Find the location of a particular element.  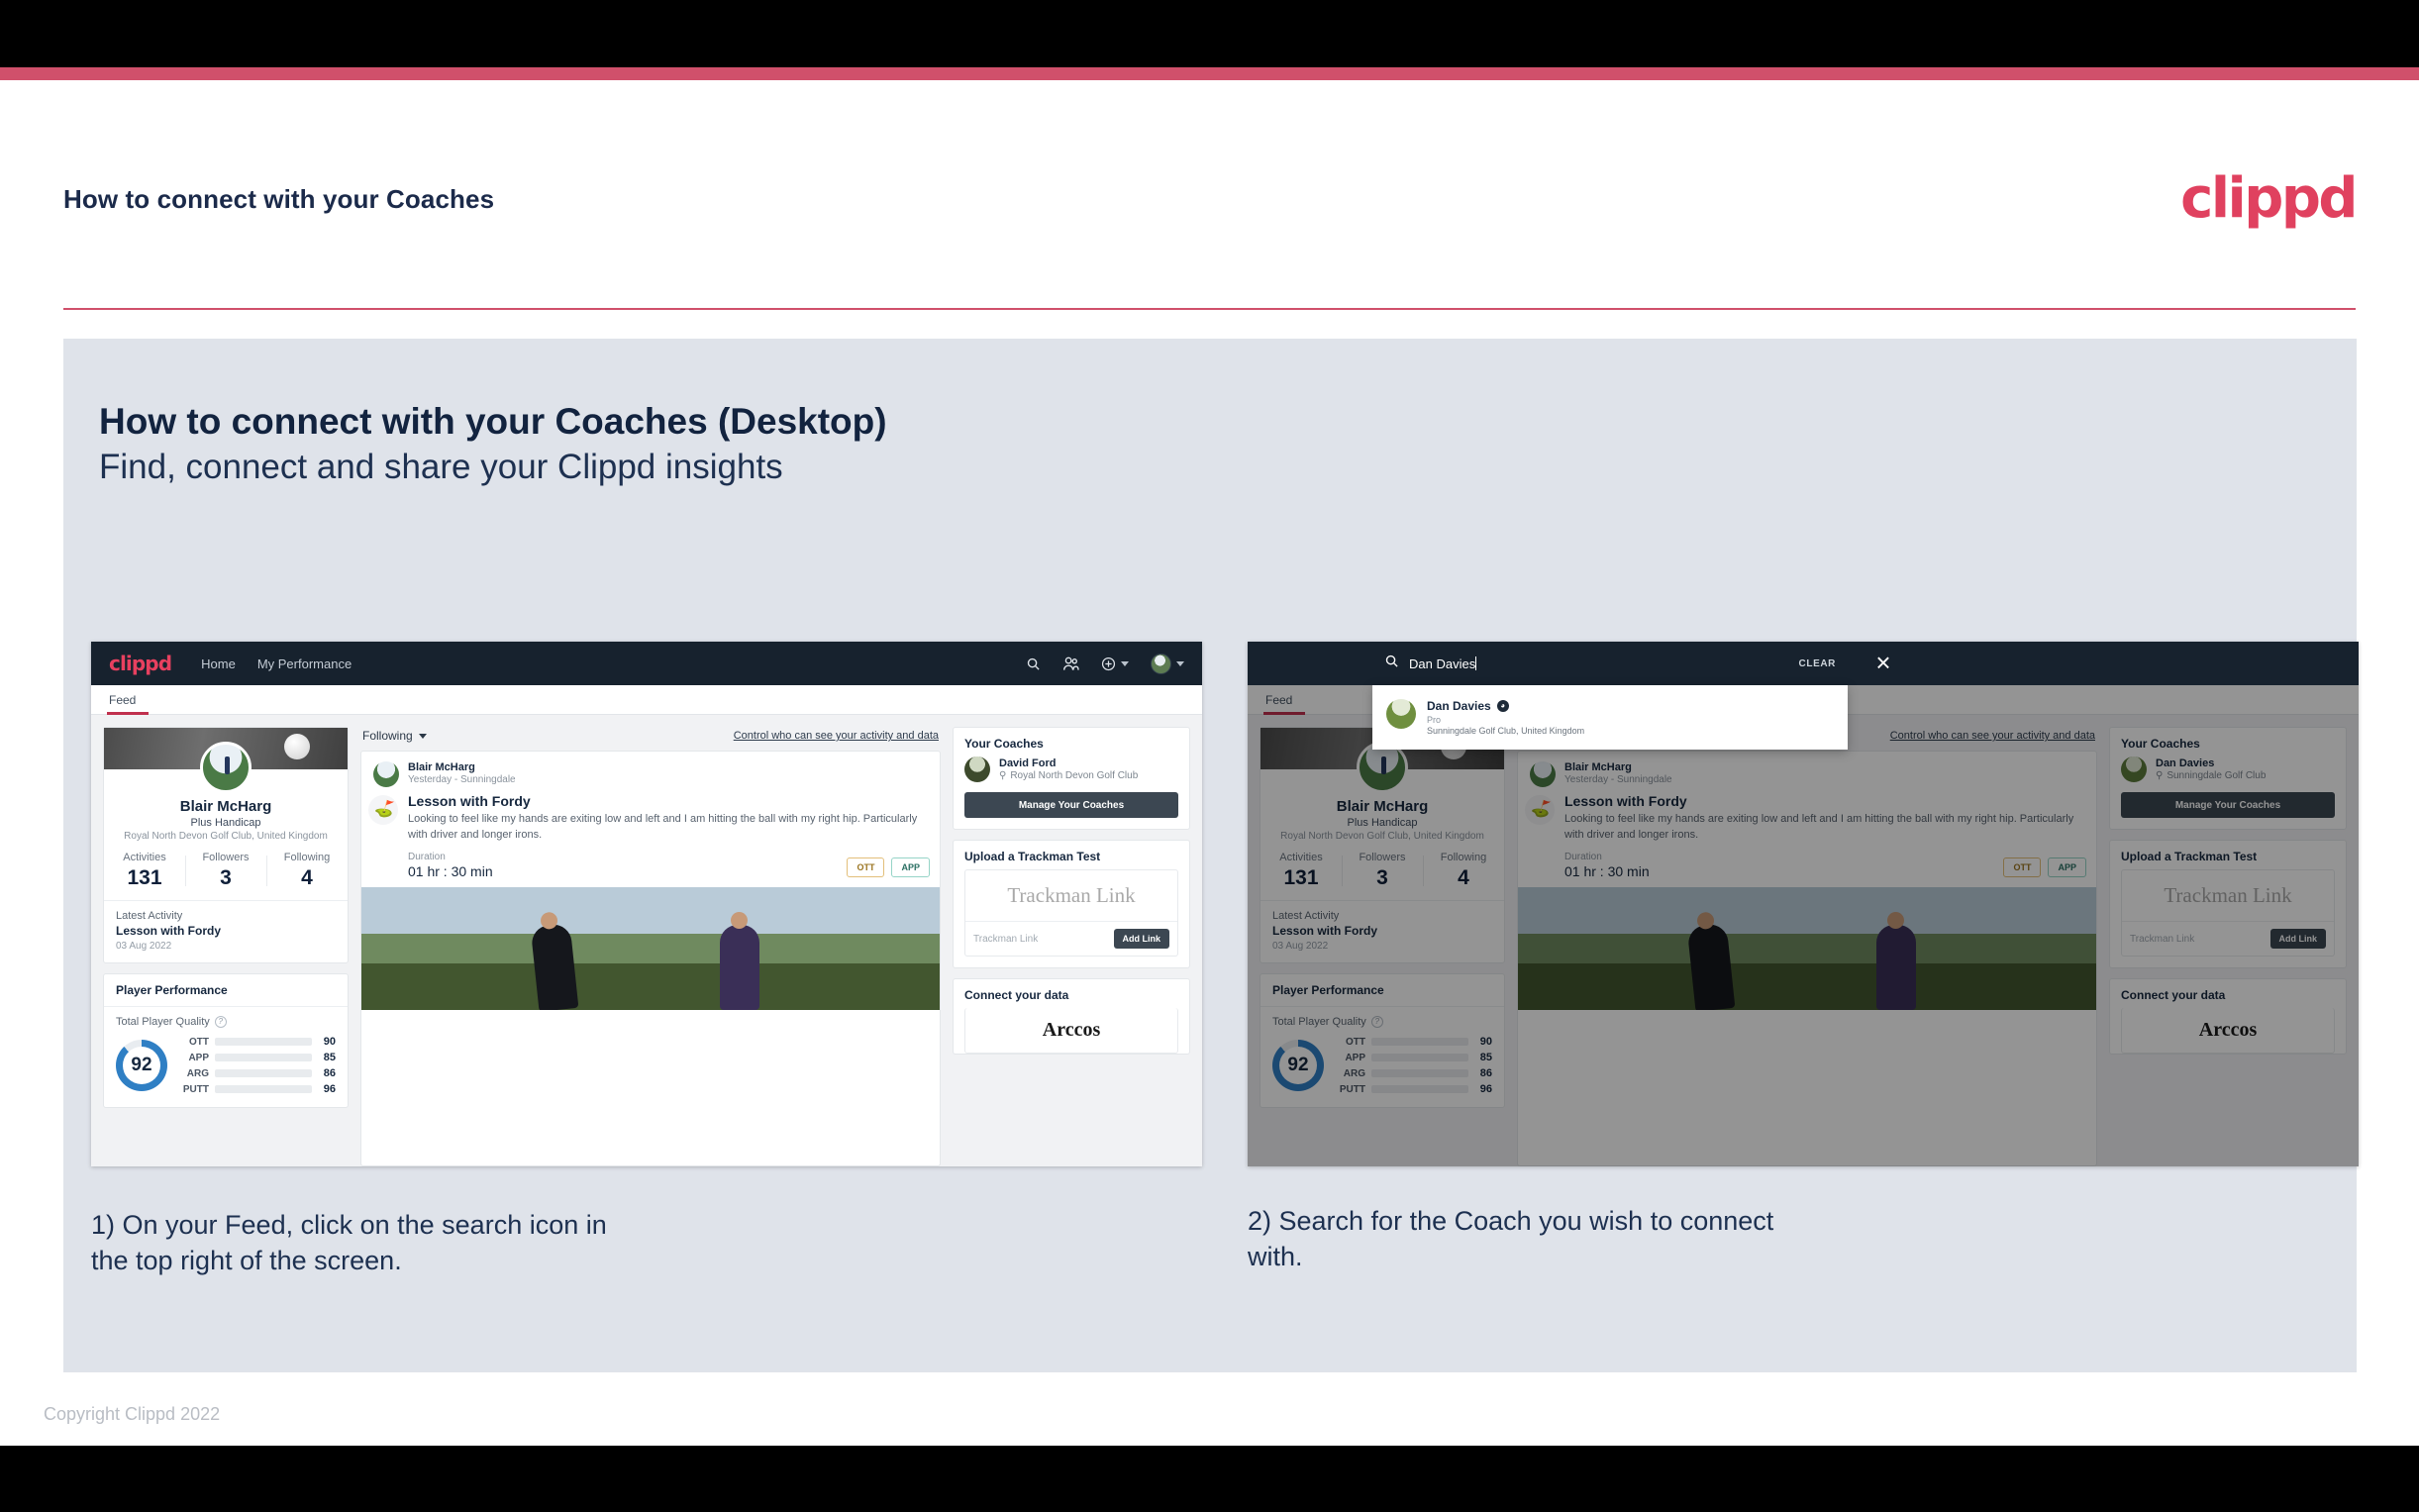

coach-item: David Ford ⚲ Royal North Devon Golf Club is located at coordinates (1071, 774).